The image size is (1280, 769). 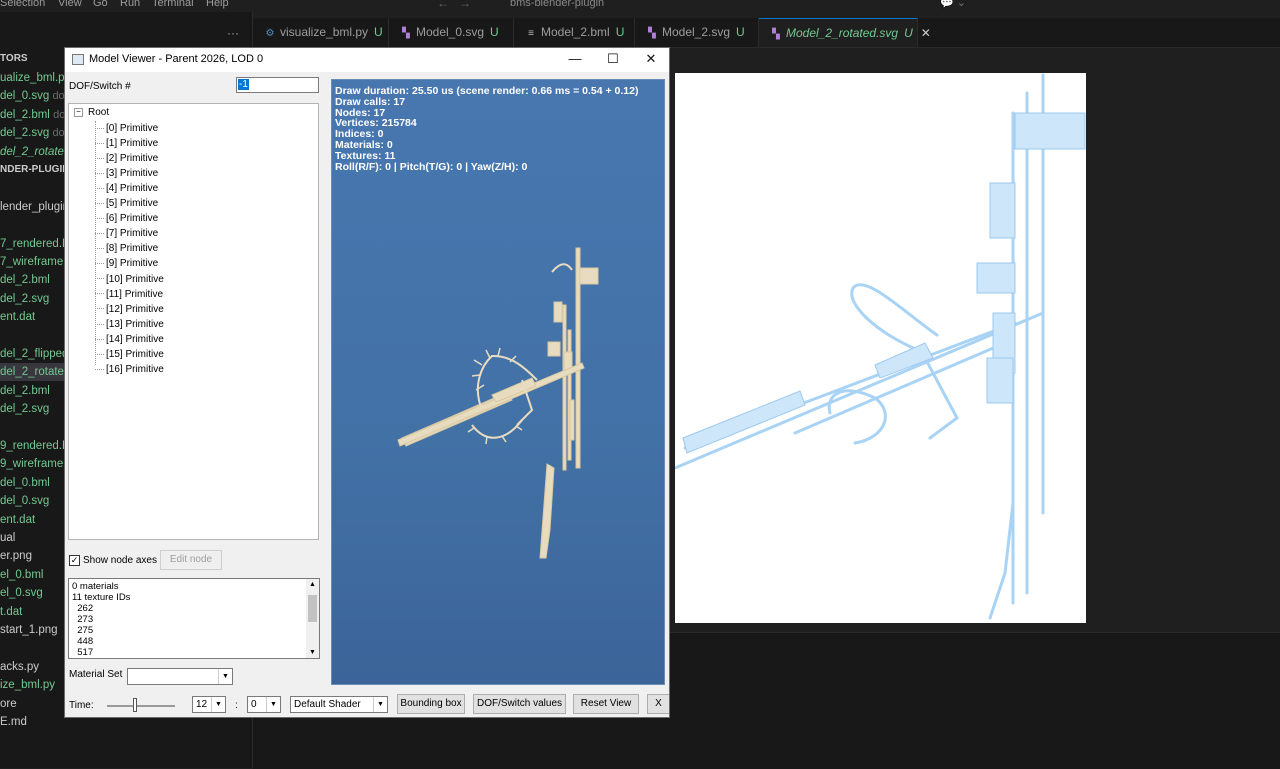 What do you see at coordinates (34, 207) in the screenshot?
I see `file-tree-item: lender_plugin` at bounding box center [34, 207].